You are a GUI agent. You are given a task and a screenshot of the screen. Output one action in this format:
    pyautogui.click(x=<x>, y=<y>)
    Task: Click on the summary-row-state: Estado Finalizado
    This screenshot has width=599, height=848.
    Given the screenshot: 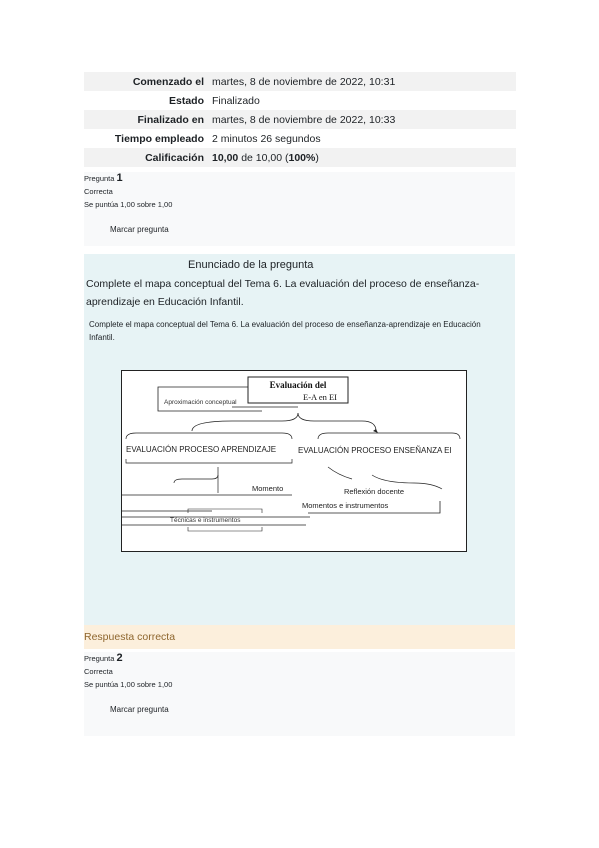 What is the action you would take?
    pyautogui.click(x=300, y=100)
    